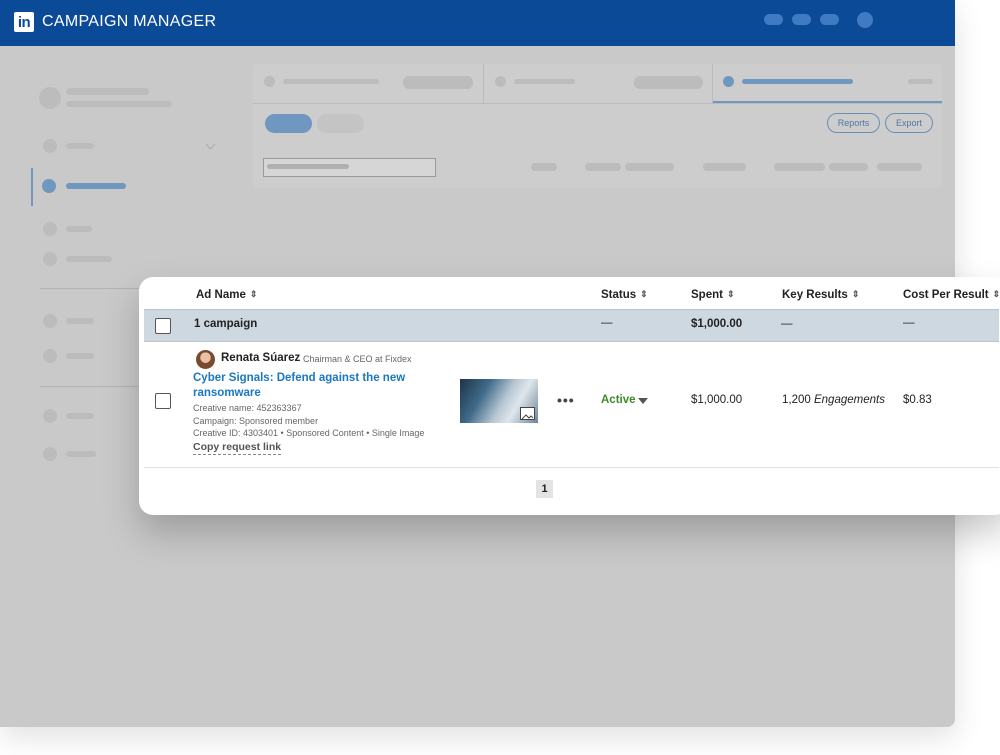 Image resolution: width=1000 pixels, height=755 pixels. Describe the element at coordinates (571, 467) in the screenshot. I see `row-divider` at that location.